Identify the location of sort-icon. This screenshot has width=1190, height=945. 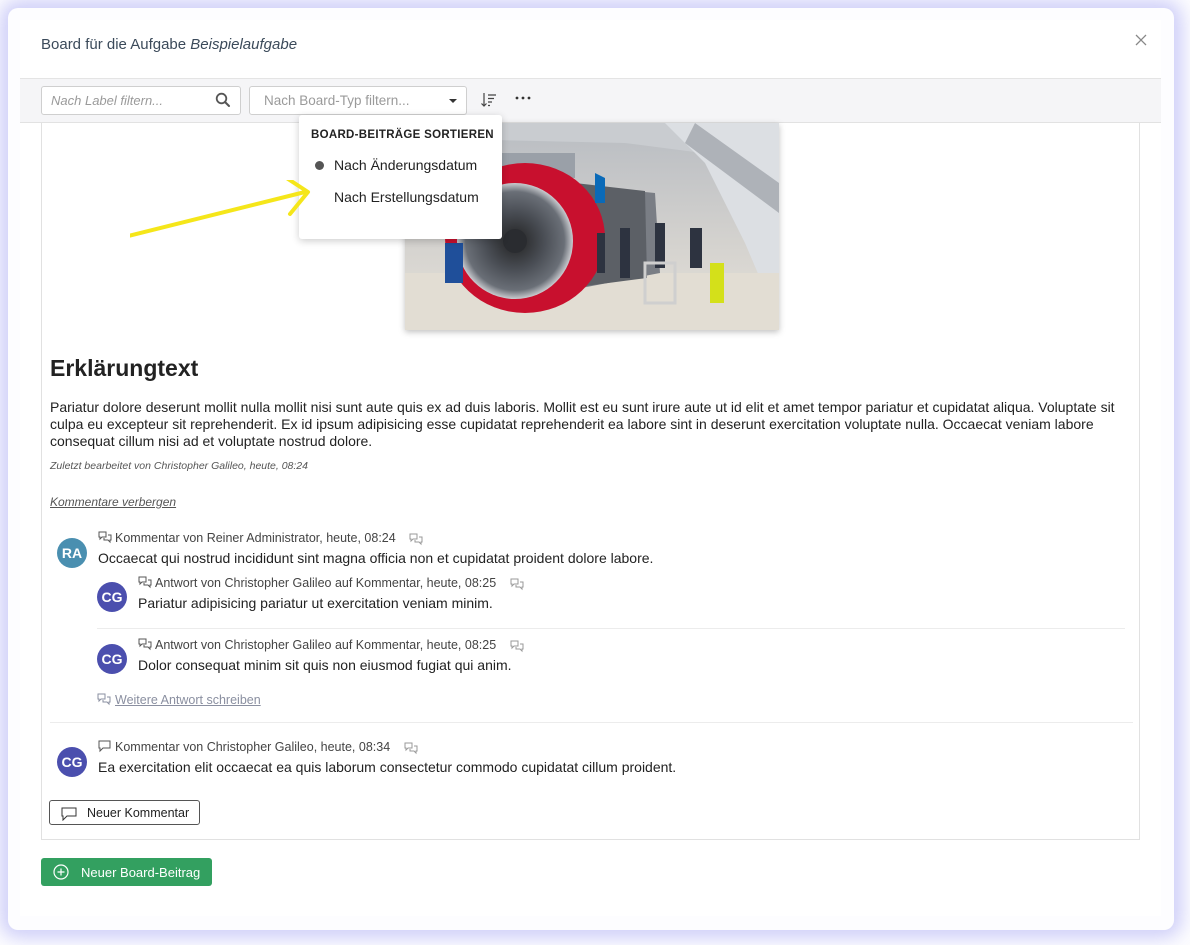
(488, 100).